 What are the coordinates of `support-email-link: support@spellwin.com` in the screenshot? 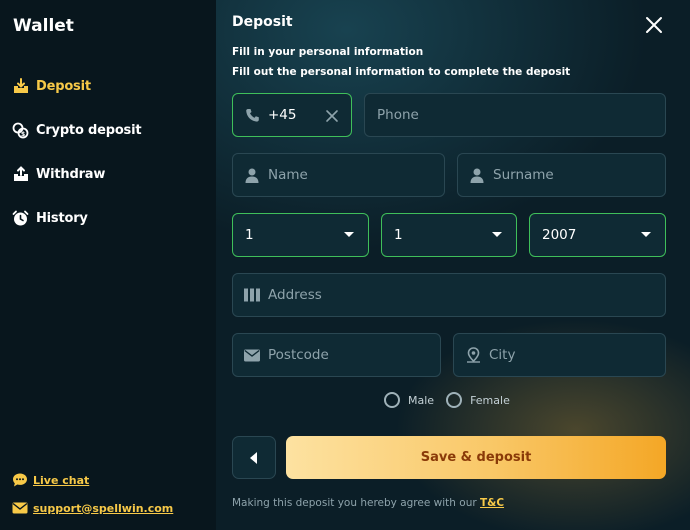 It's located at (92, 508).